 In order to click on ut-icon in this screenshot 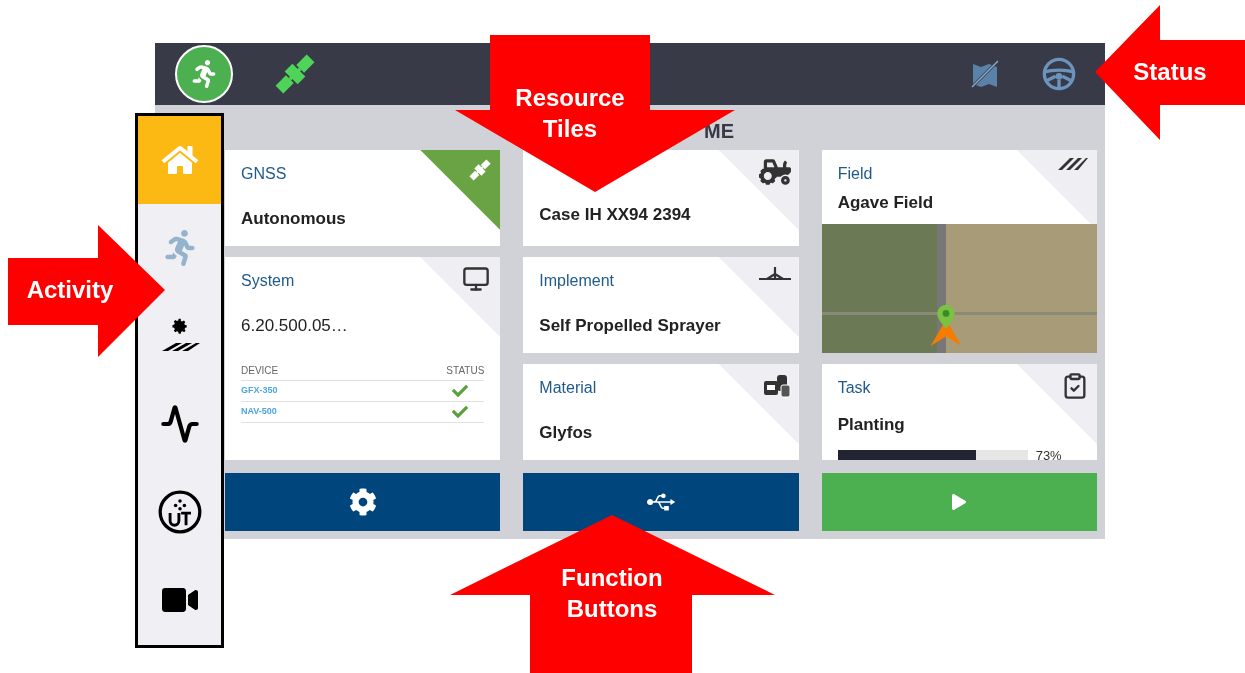, I will do `click(179, 512)`.